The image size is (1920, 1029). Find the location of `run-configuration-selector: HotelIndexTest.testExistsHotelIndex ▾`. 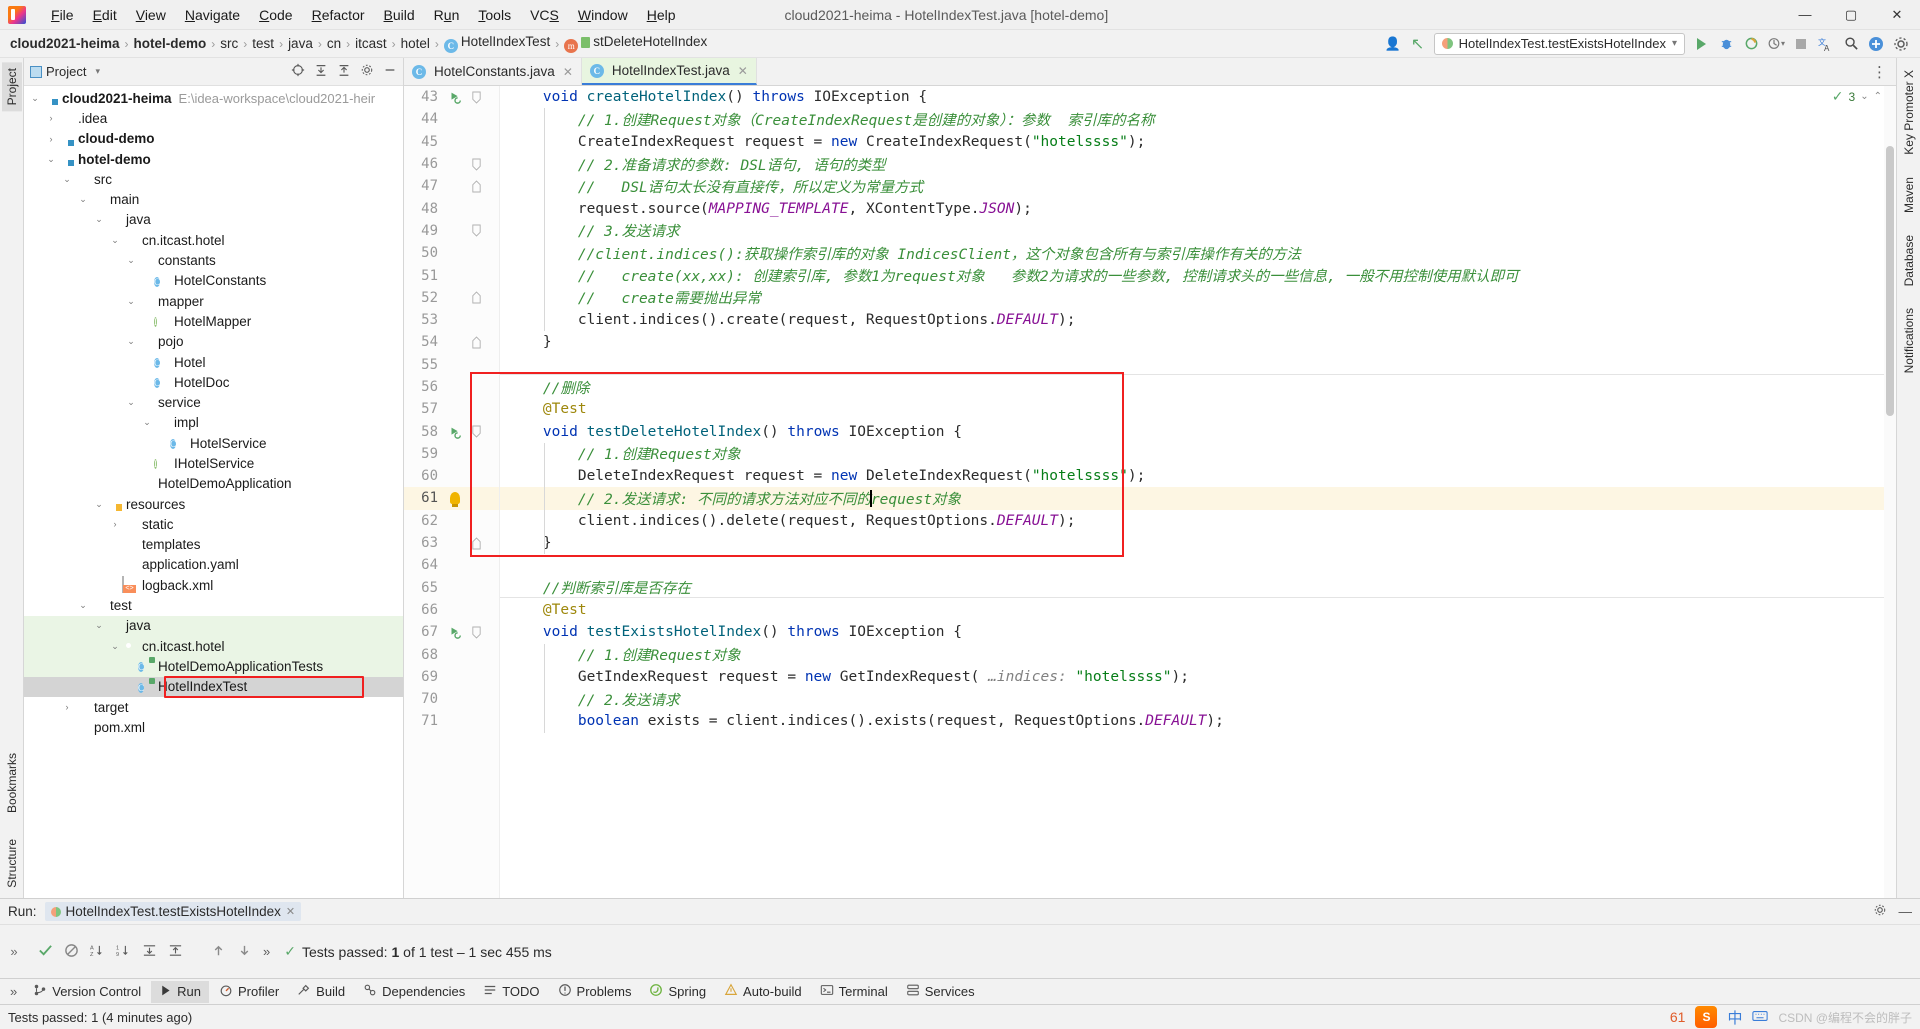

run-configuration-selector: HotelIndexTest.testExistsHotelIndex ▾ is located at coordinates (1559, 43).